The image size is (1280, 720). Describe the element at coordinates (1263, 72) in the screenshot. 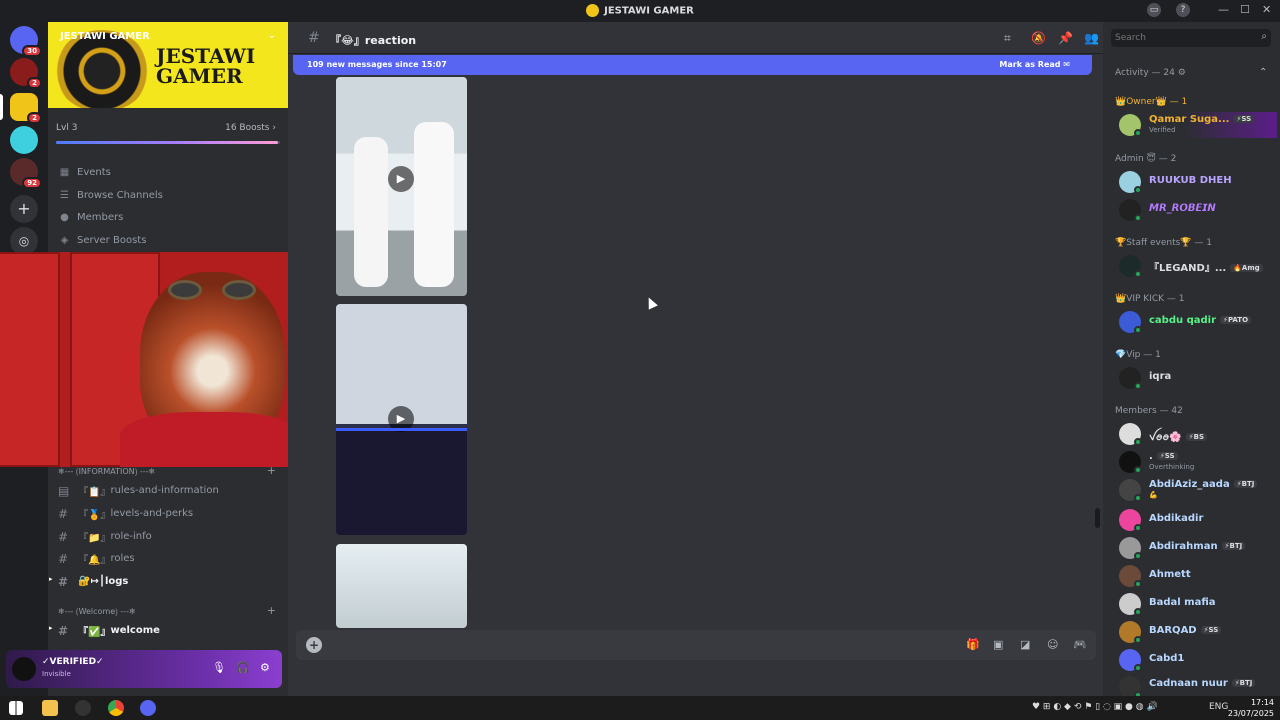

I see `chevron-up-icon: ⌃` at that location.